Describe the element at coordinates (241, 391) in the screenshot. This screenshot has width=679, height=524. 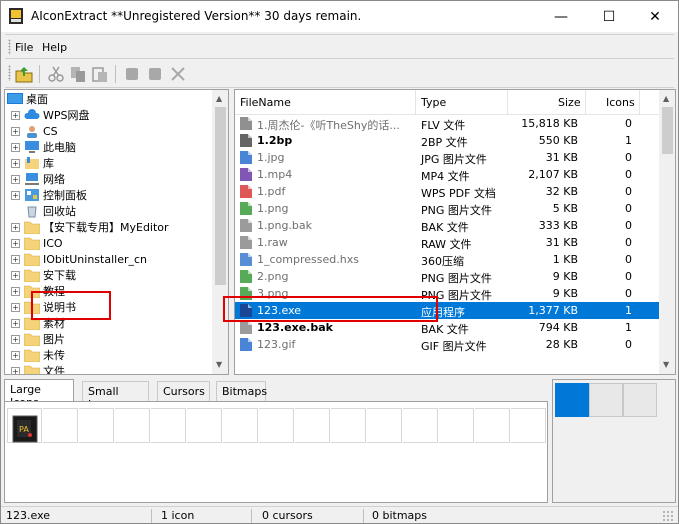
I see `tab-bitmaps: Bitmaps` at that location.